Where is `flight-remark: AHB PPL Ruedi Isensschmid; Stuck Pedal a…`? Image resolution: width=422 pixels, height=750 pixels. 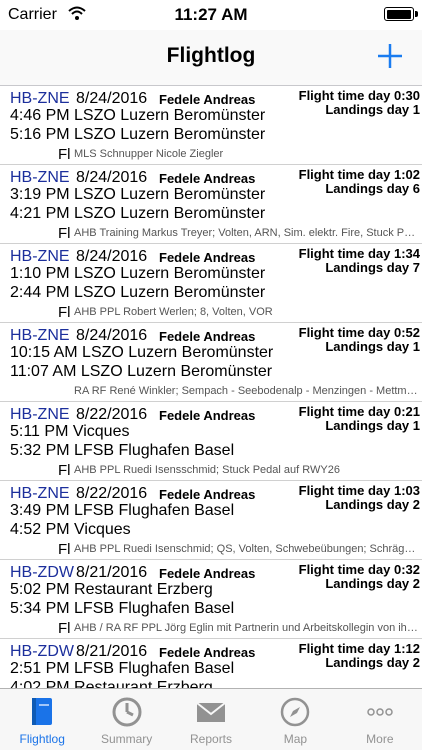 flight-remark: AHB PPL Ruedi Isensschmid; Stuck Pedal a… is located at coordinates (207, 470).